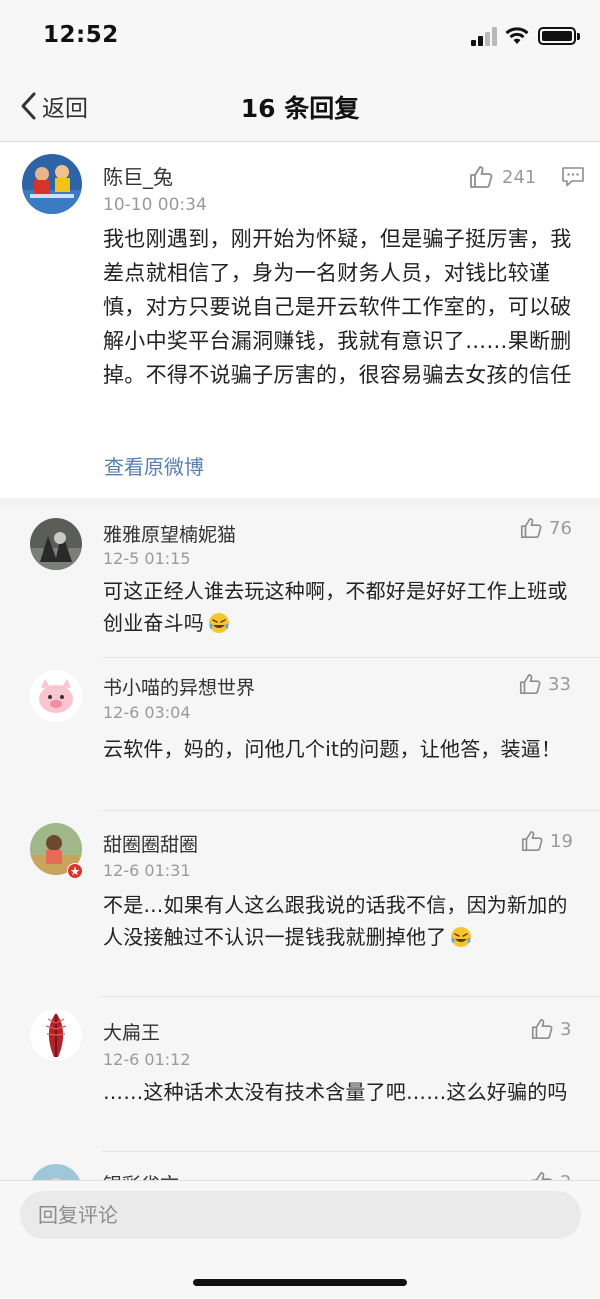 This screenshot has width=600, height=1299. I want to click on like-button: 3, so click(550, 1029).